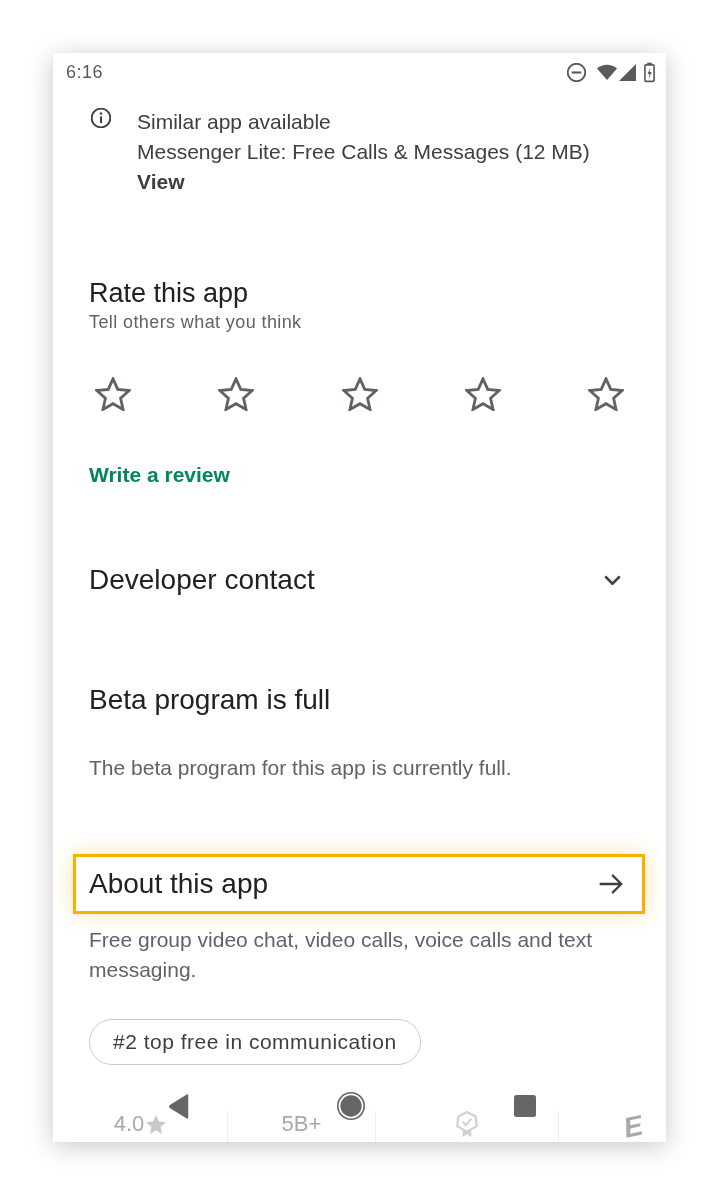 This screenshot has width=718, height=1200. Describe the element at coordinates (301, 768) in the screenshot. I see `beta-description: The beta program for this app is currently full.` at that location.